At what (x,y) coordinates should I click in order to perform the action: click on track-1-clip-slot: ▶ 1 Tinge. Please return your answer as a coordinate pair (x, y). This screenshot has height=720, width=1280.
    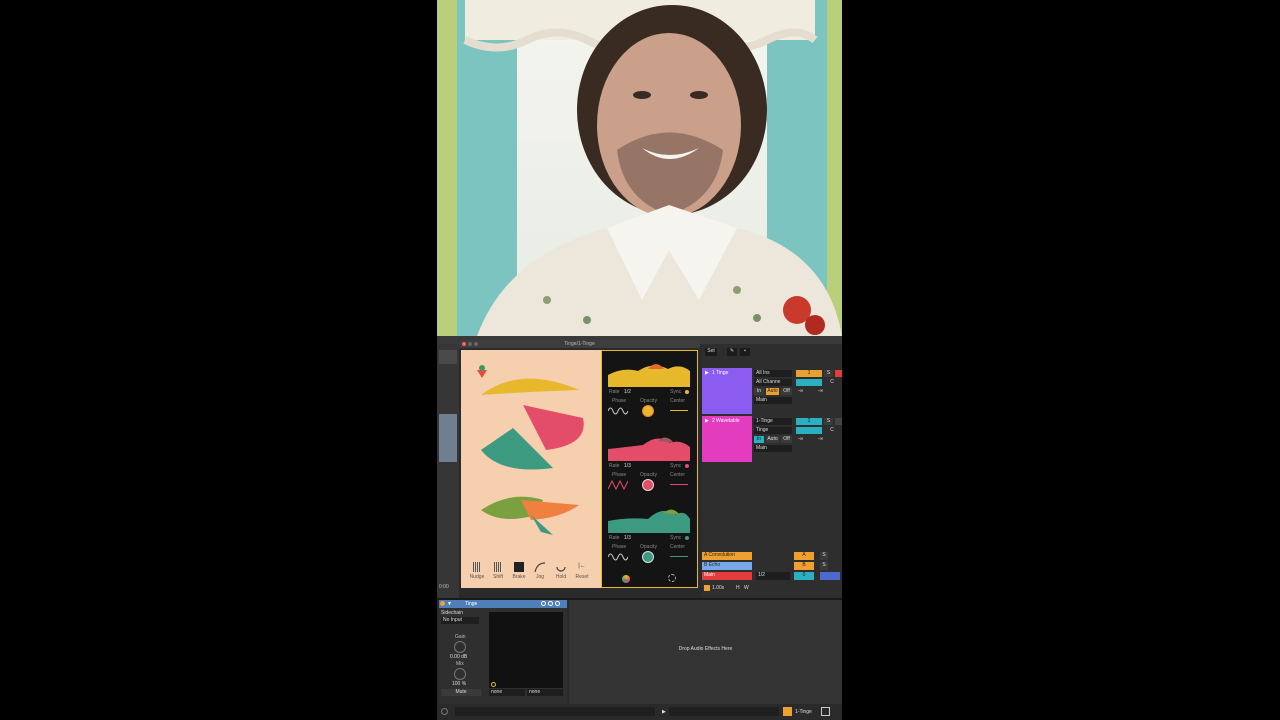
    Looking at the image, I should click on (727, 391).